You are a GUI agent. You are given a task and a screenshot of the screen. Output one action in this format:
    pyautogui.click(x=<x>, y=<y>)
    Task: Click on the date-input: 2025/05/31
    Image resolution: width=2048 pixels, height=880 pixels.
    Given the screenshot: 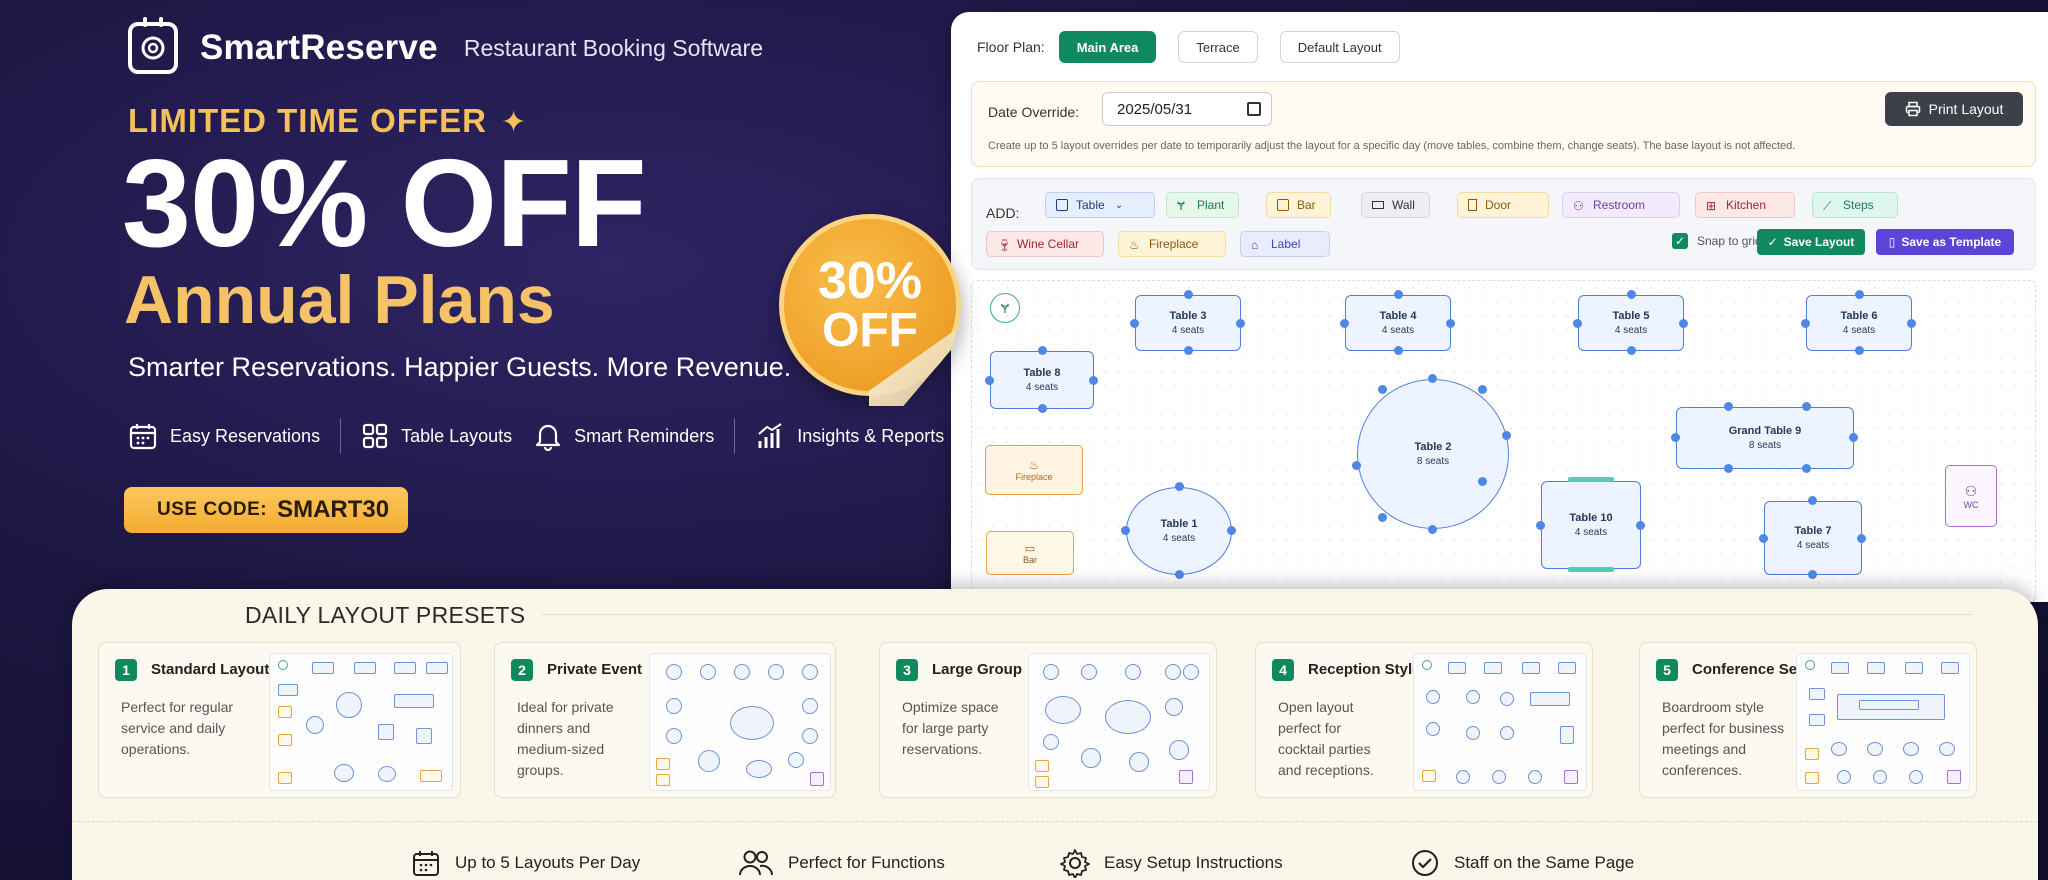 What is the action you would take?
    pyautogui.click(x=1187, y=109)
    